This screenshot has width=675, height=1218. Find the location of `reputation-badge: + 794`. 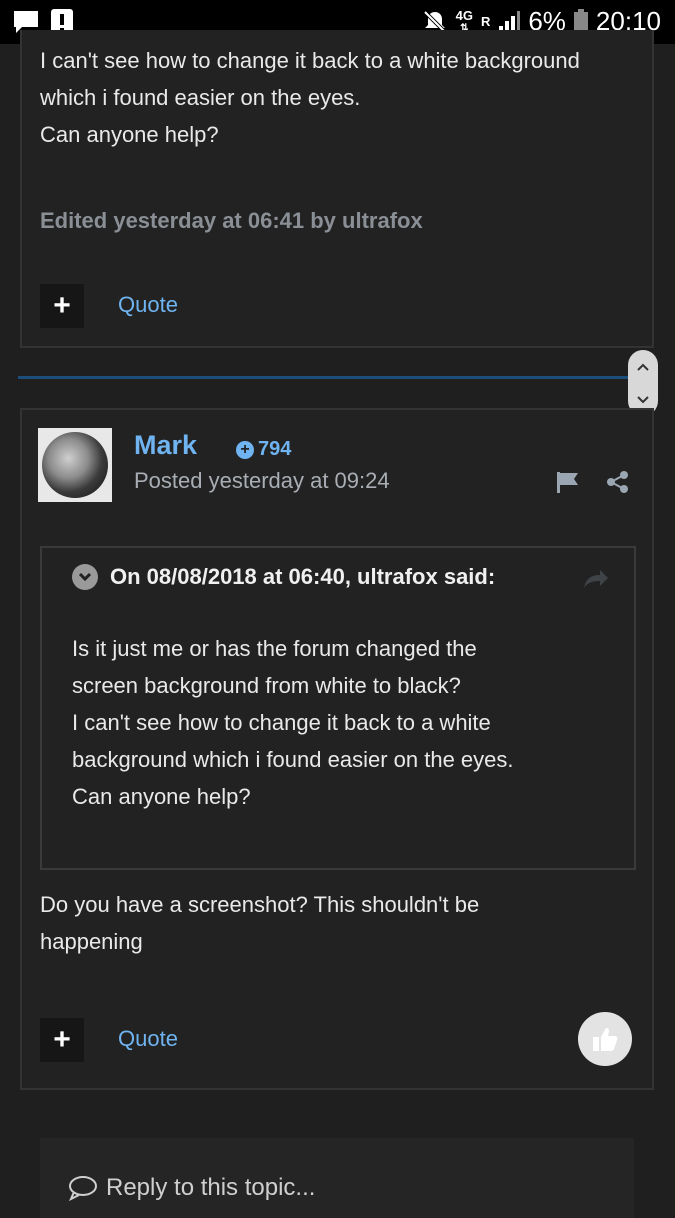

reputation-badge: + 794 is located at coordinates (263, 449).